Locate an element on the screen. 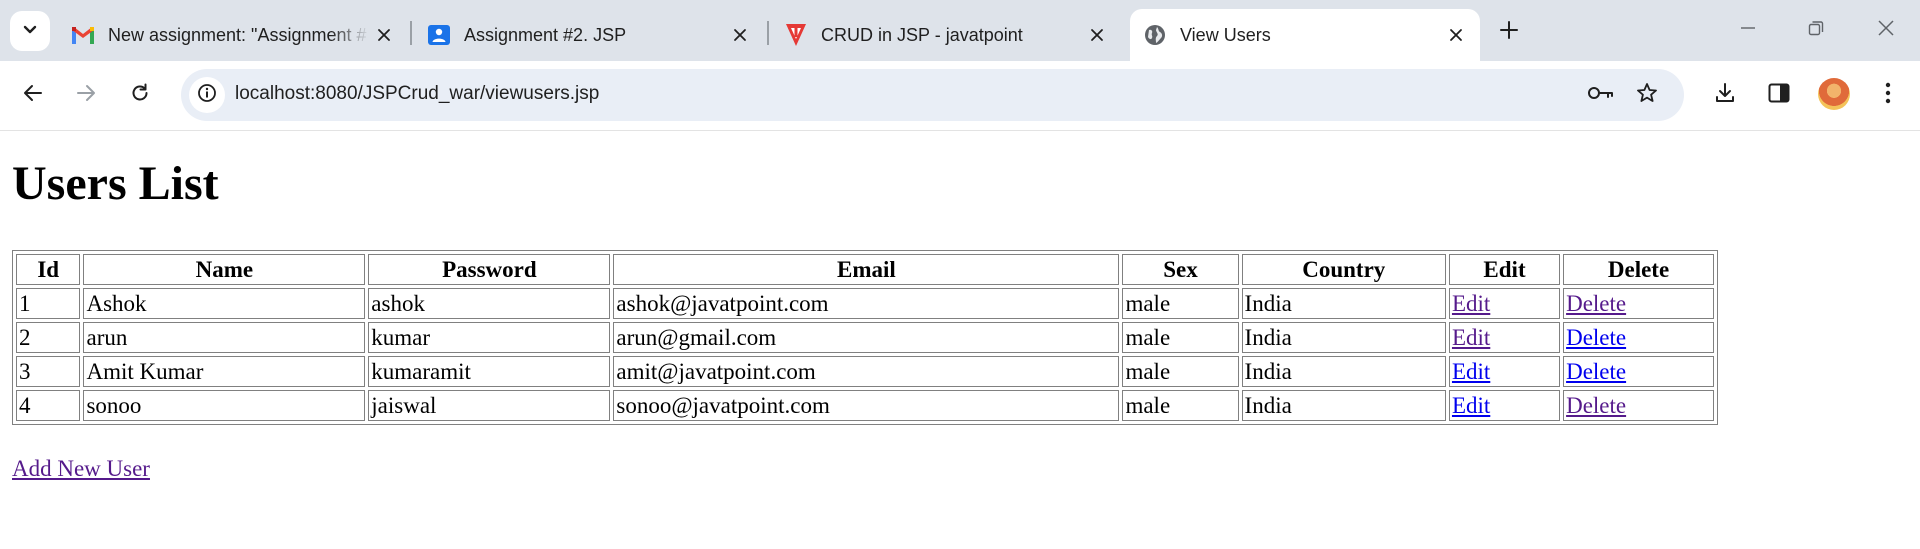  forward-button is located at coordinates (86, 95).